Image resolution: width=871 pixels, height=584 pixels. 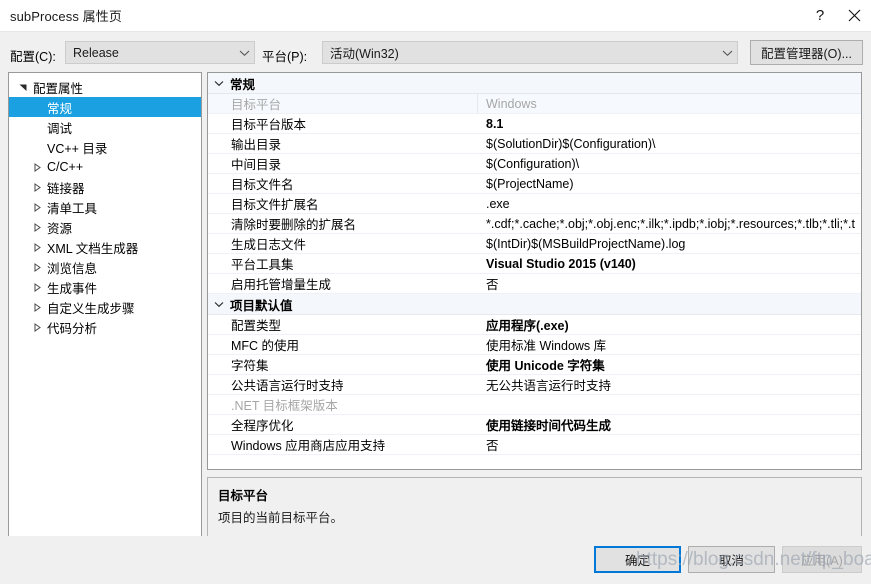 What do you see at coordinates (105, 107) in the screenshot?
I see `tree-item: 常规` at bounding box center [105, 107].